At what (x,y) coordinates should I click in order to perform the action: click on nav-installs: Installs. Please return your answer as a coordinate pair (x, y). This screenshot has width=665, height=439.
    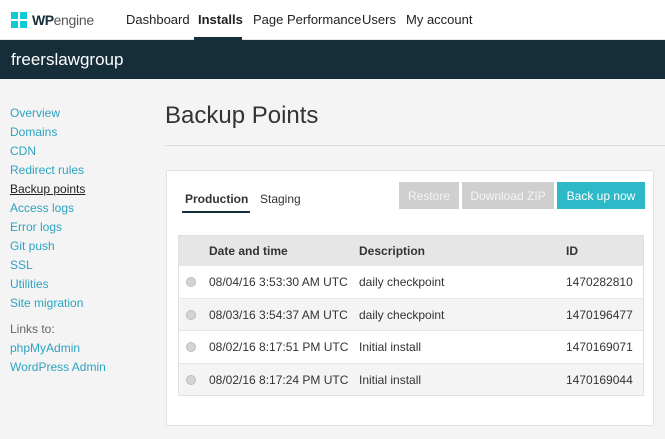
    Looking at the image, I should click on (220, 19).